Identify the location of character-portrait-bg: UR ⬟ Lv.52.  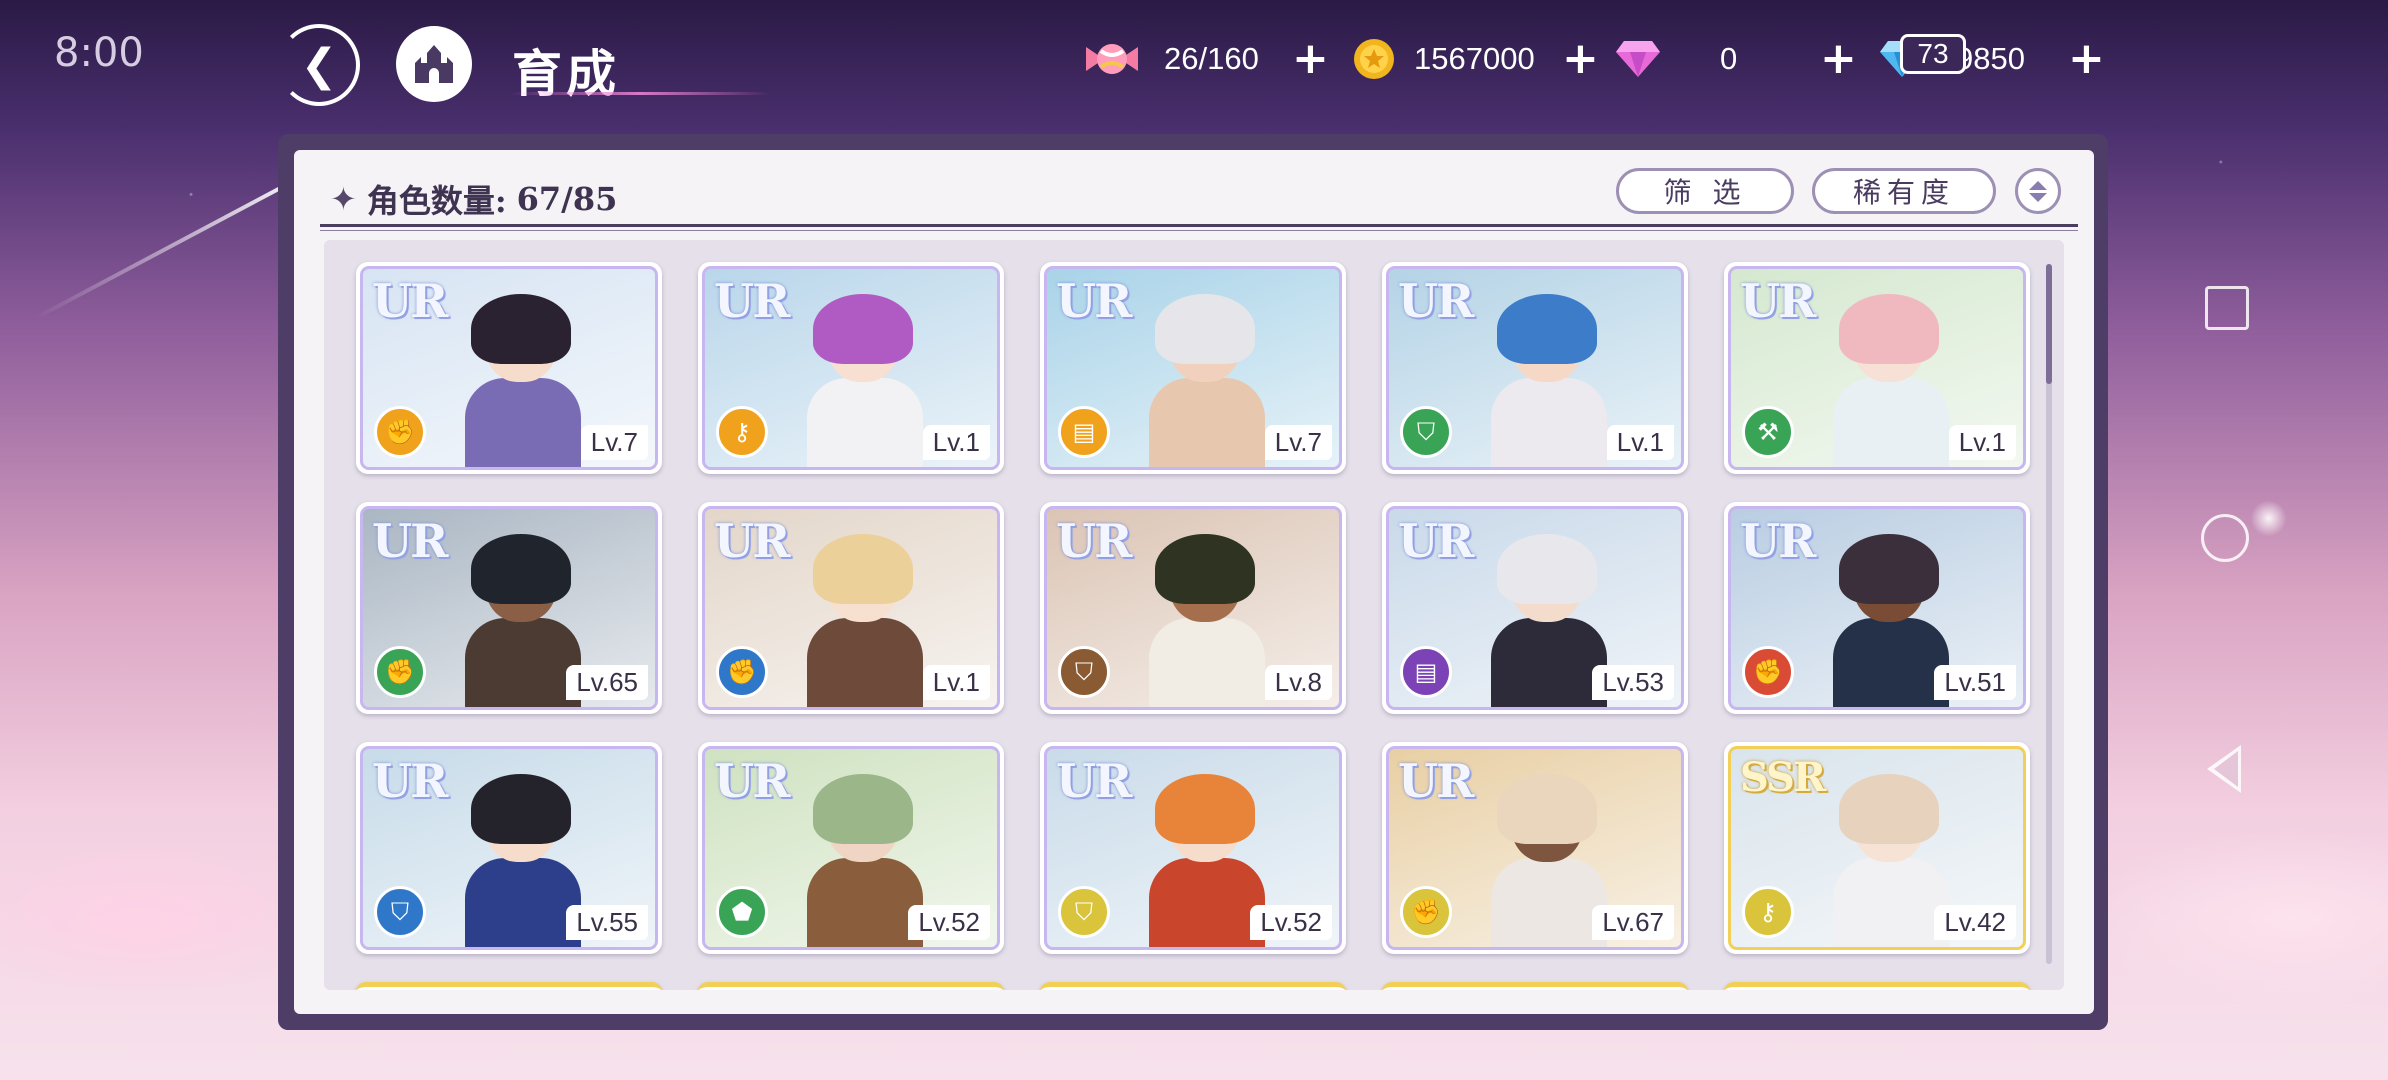
(851, 848).